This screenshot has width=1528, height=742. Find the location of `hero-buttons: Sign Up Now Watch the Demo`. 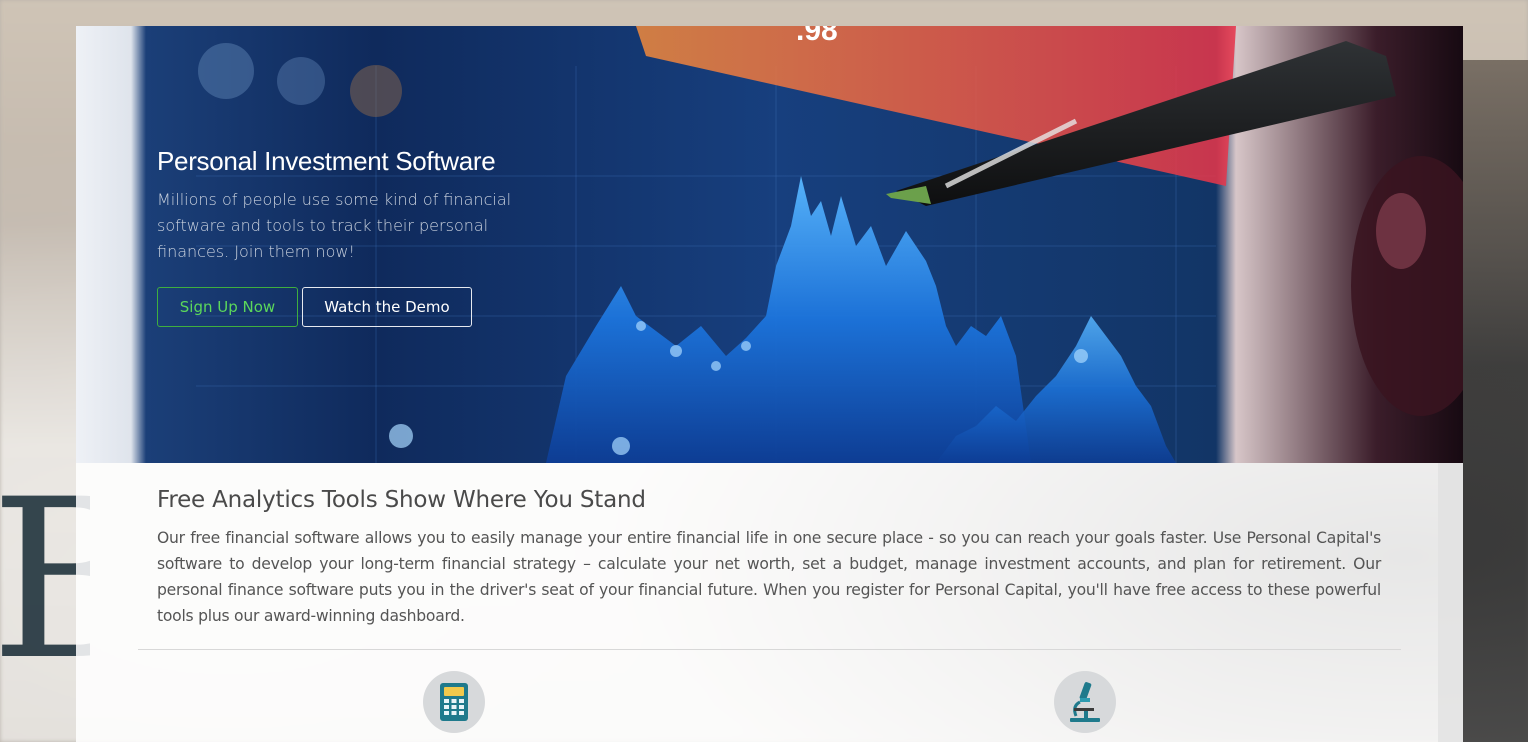

hero-buttons: Sign Up Now Watch the Demo is located at coordinates (347, 307).